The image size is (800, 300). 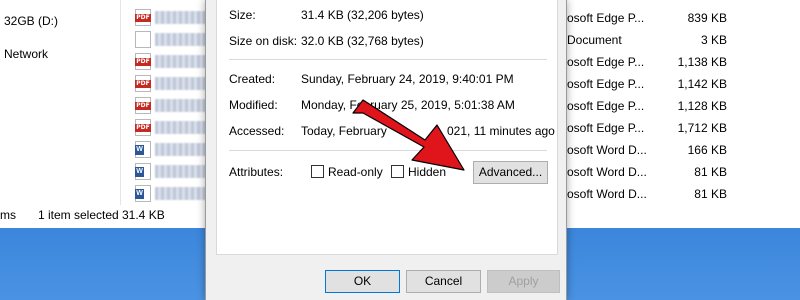 What do you see at coordinates (362, 15) in the screenshot?
I see `size-value: 31.4 KB (32,206 bytes)` at bounding box center [362, 15].